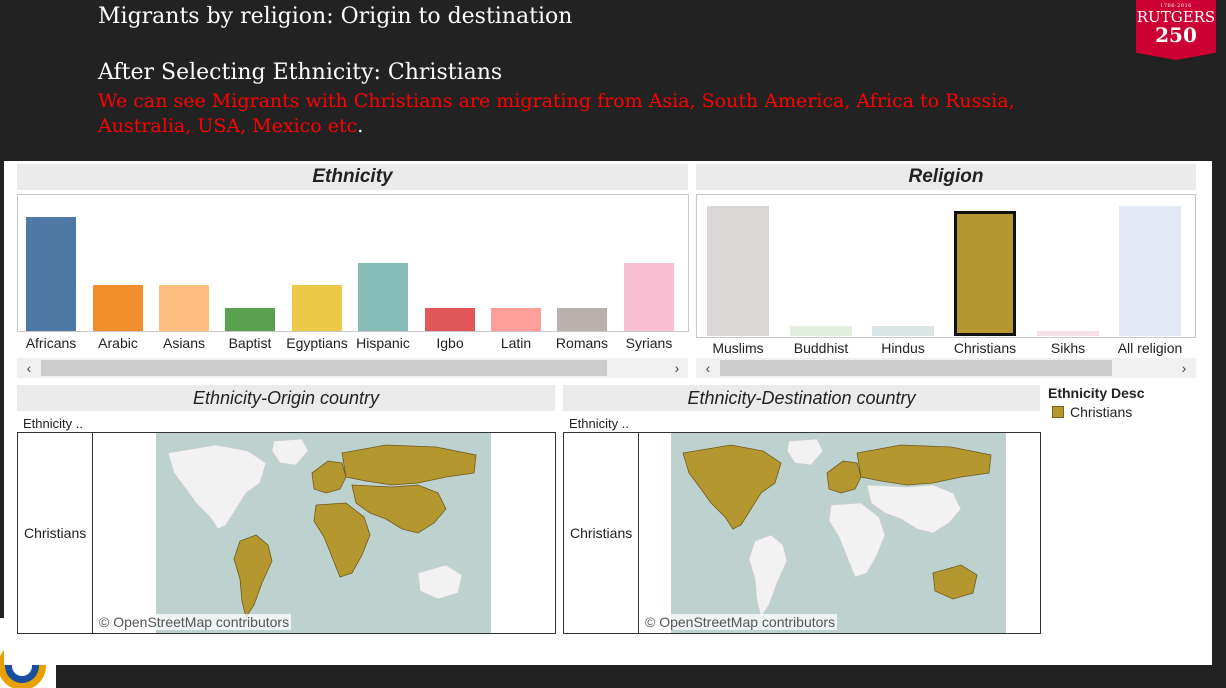  Describe the element at coordinates (838, 533) in the screenshot. I see `destination-world-map` at that location.